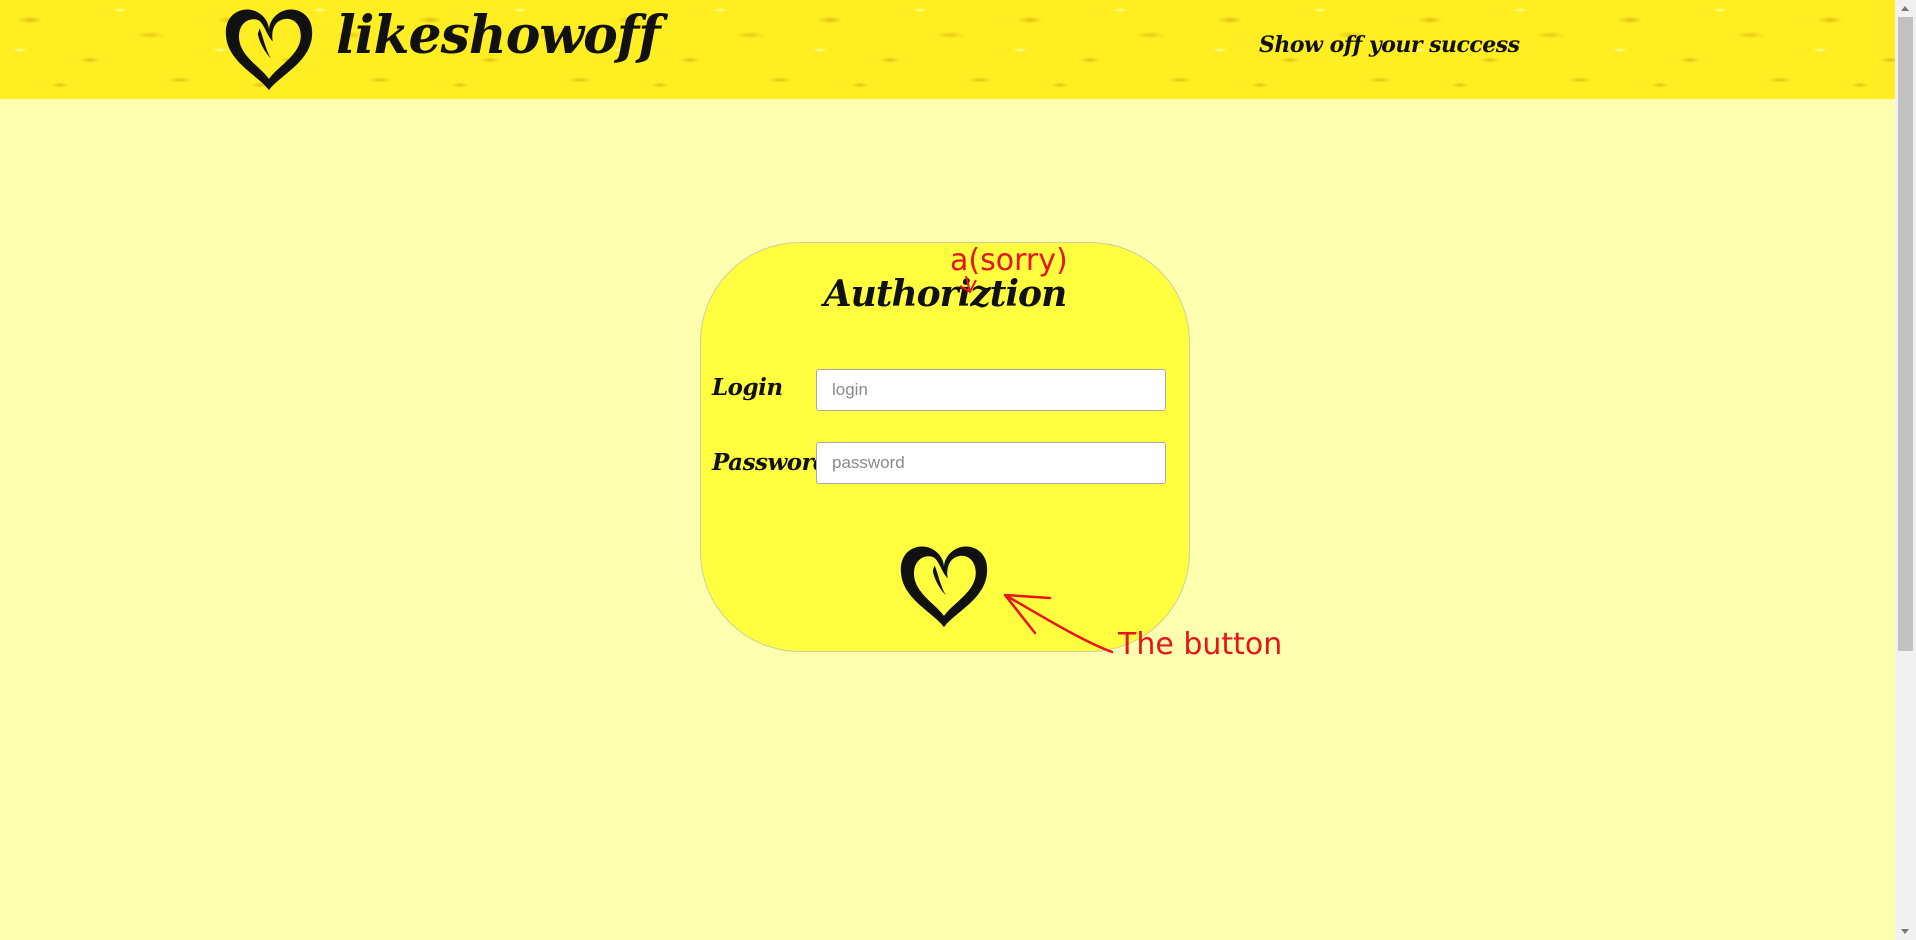 This screenshot has width=1916, height=940. I want to click on site-header: likeshowoff Show off your success, so click(947, 49).